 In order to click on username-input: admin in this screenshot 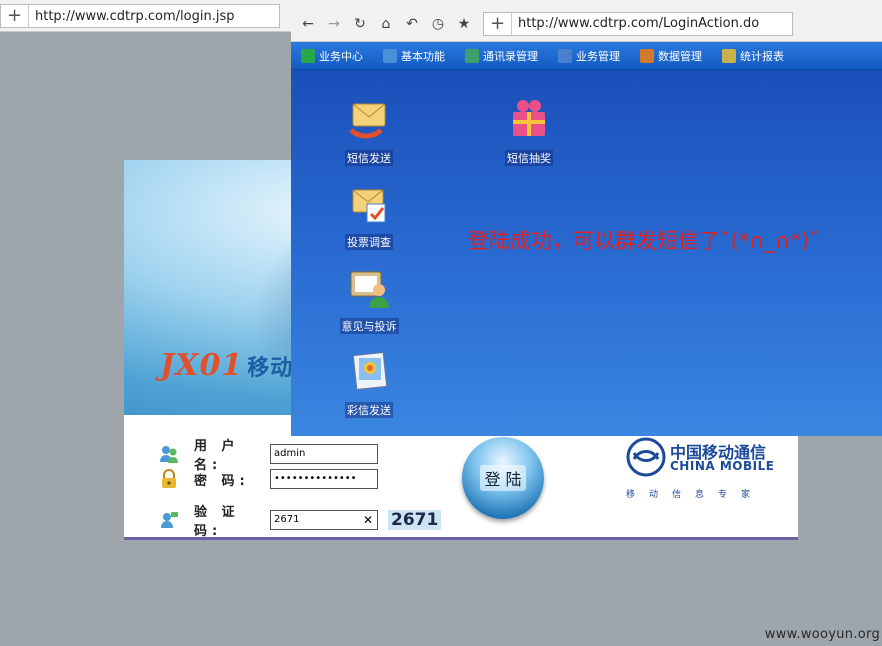, I will do `click(324, 454)`.